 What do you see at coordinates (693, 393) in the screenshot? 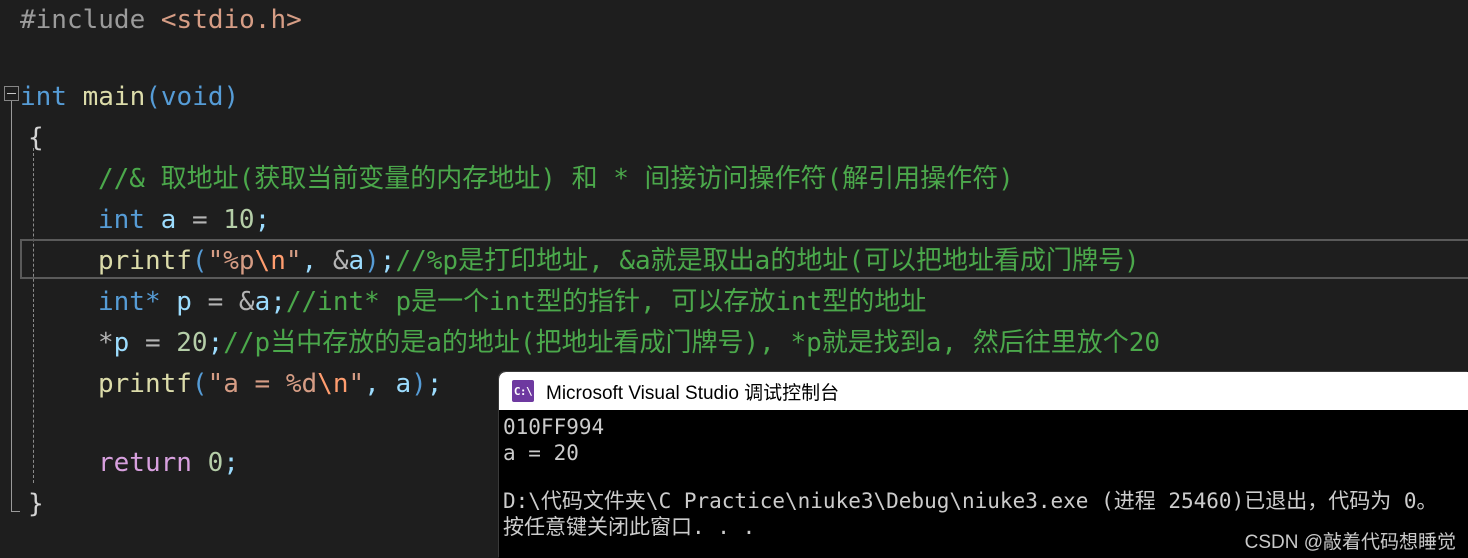
I see `console-title: Microsoft Visual Studio 调试控制台` at bounding box center [693, 393].